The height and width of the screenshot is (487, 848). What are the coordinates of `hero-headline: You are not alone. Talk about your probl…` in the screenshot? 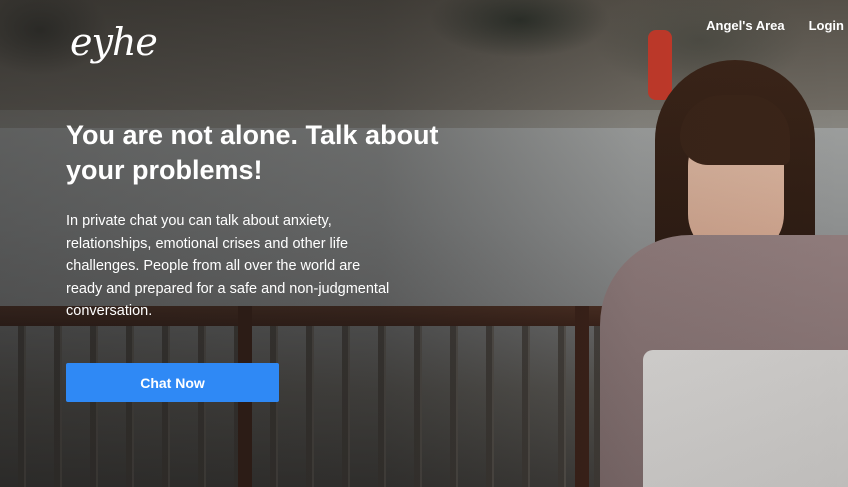 It's located at (252, 152).